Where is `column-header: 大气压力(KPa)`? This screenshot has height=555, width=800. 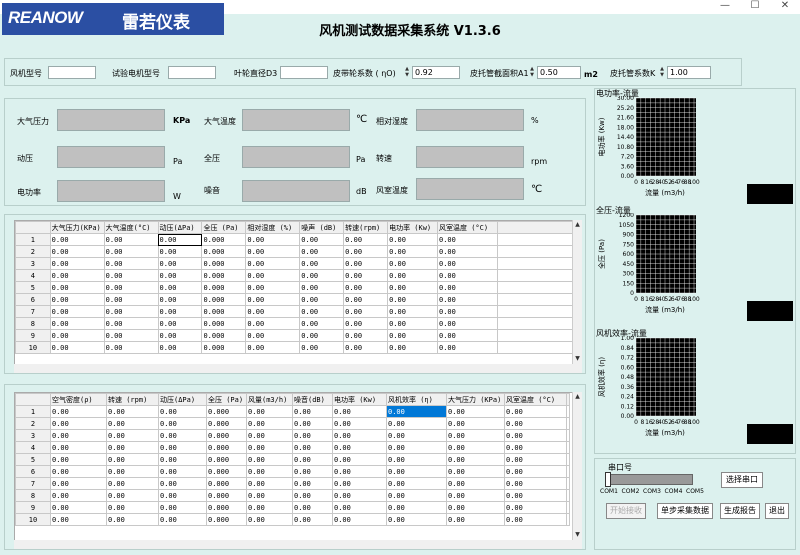
column-header: 大气压力(KPa) is located at coordinates (77, 227).